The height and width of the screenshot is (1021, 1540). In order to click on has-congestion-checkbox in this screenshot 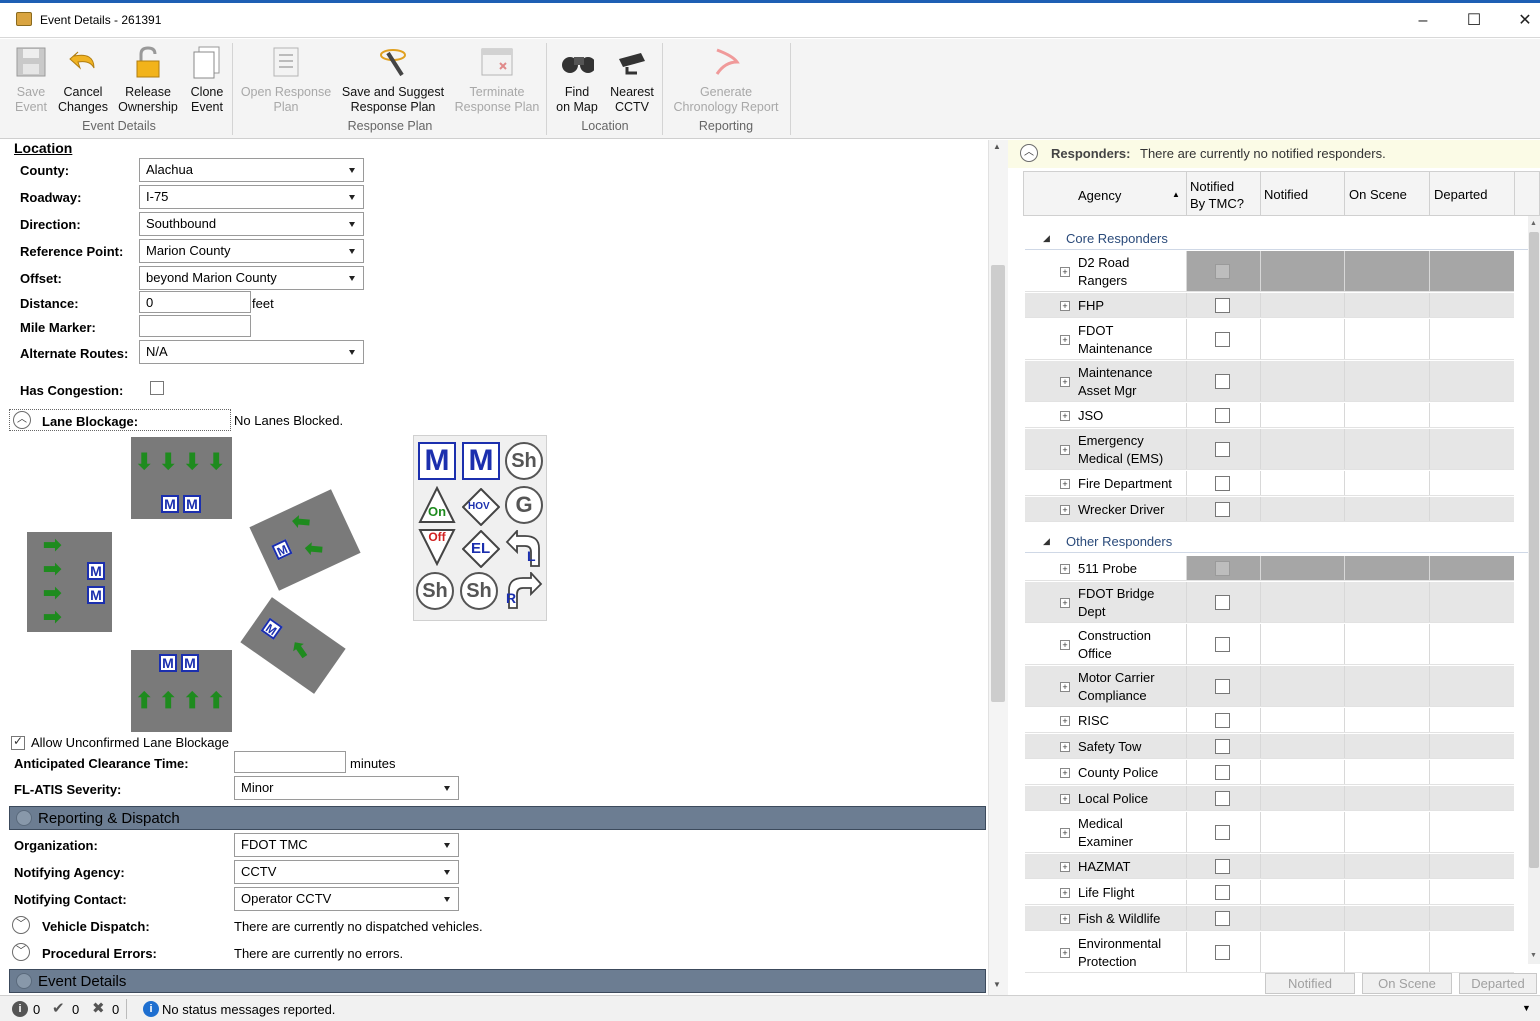, I will do `click(157, 388)`.